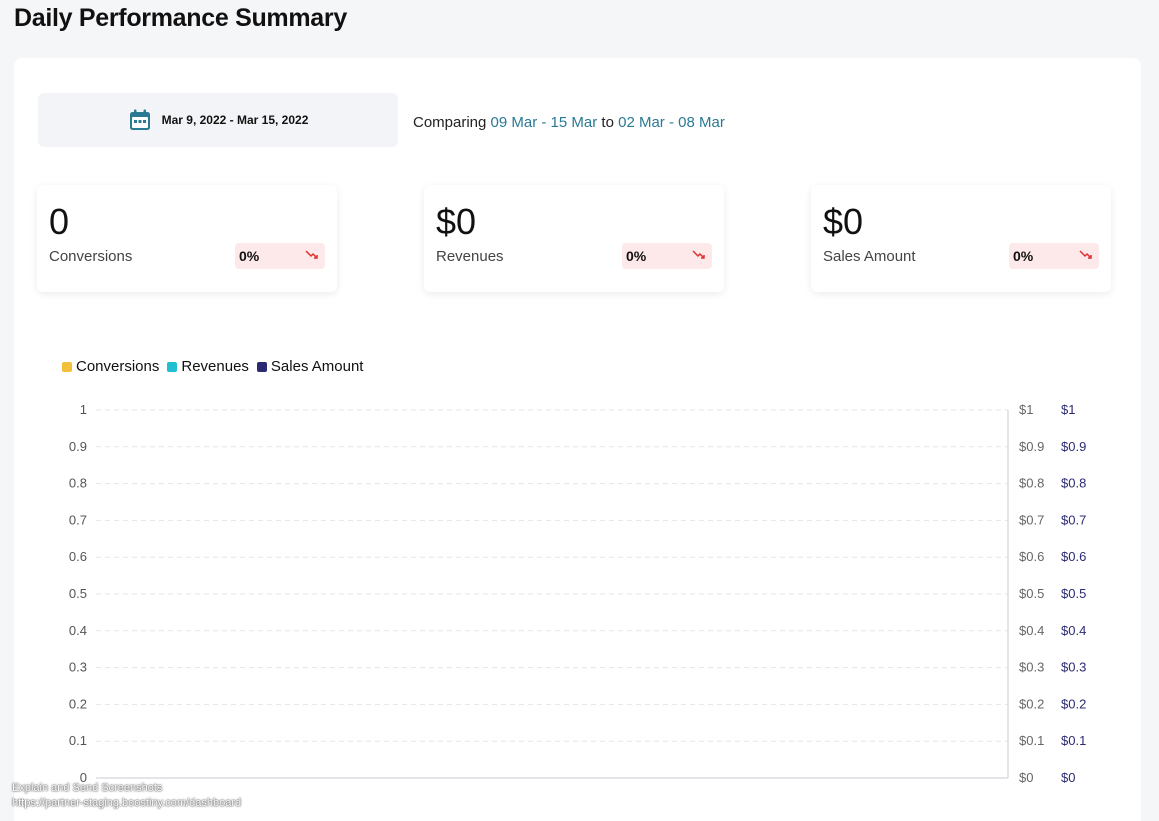  What do you see at coordinates (1073, 630) in the screenshot?
I see `y-right-sales-tick-label: $0.4` at bounding box center [1073, 630].